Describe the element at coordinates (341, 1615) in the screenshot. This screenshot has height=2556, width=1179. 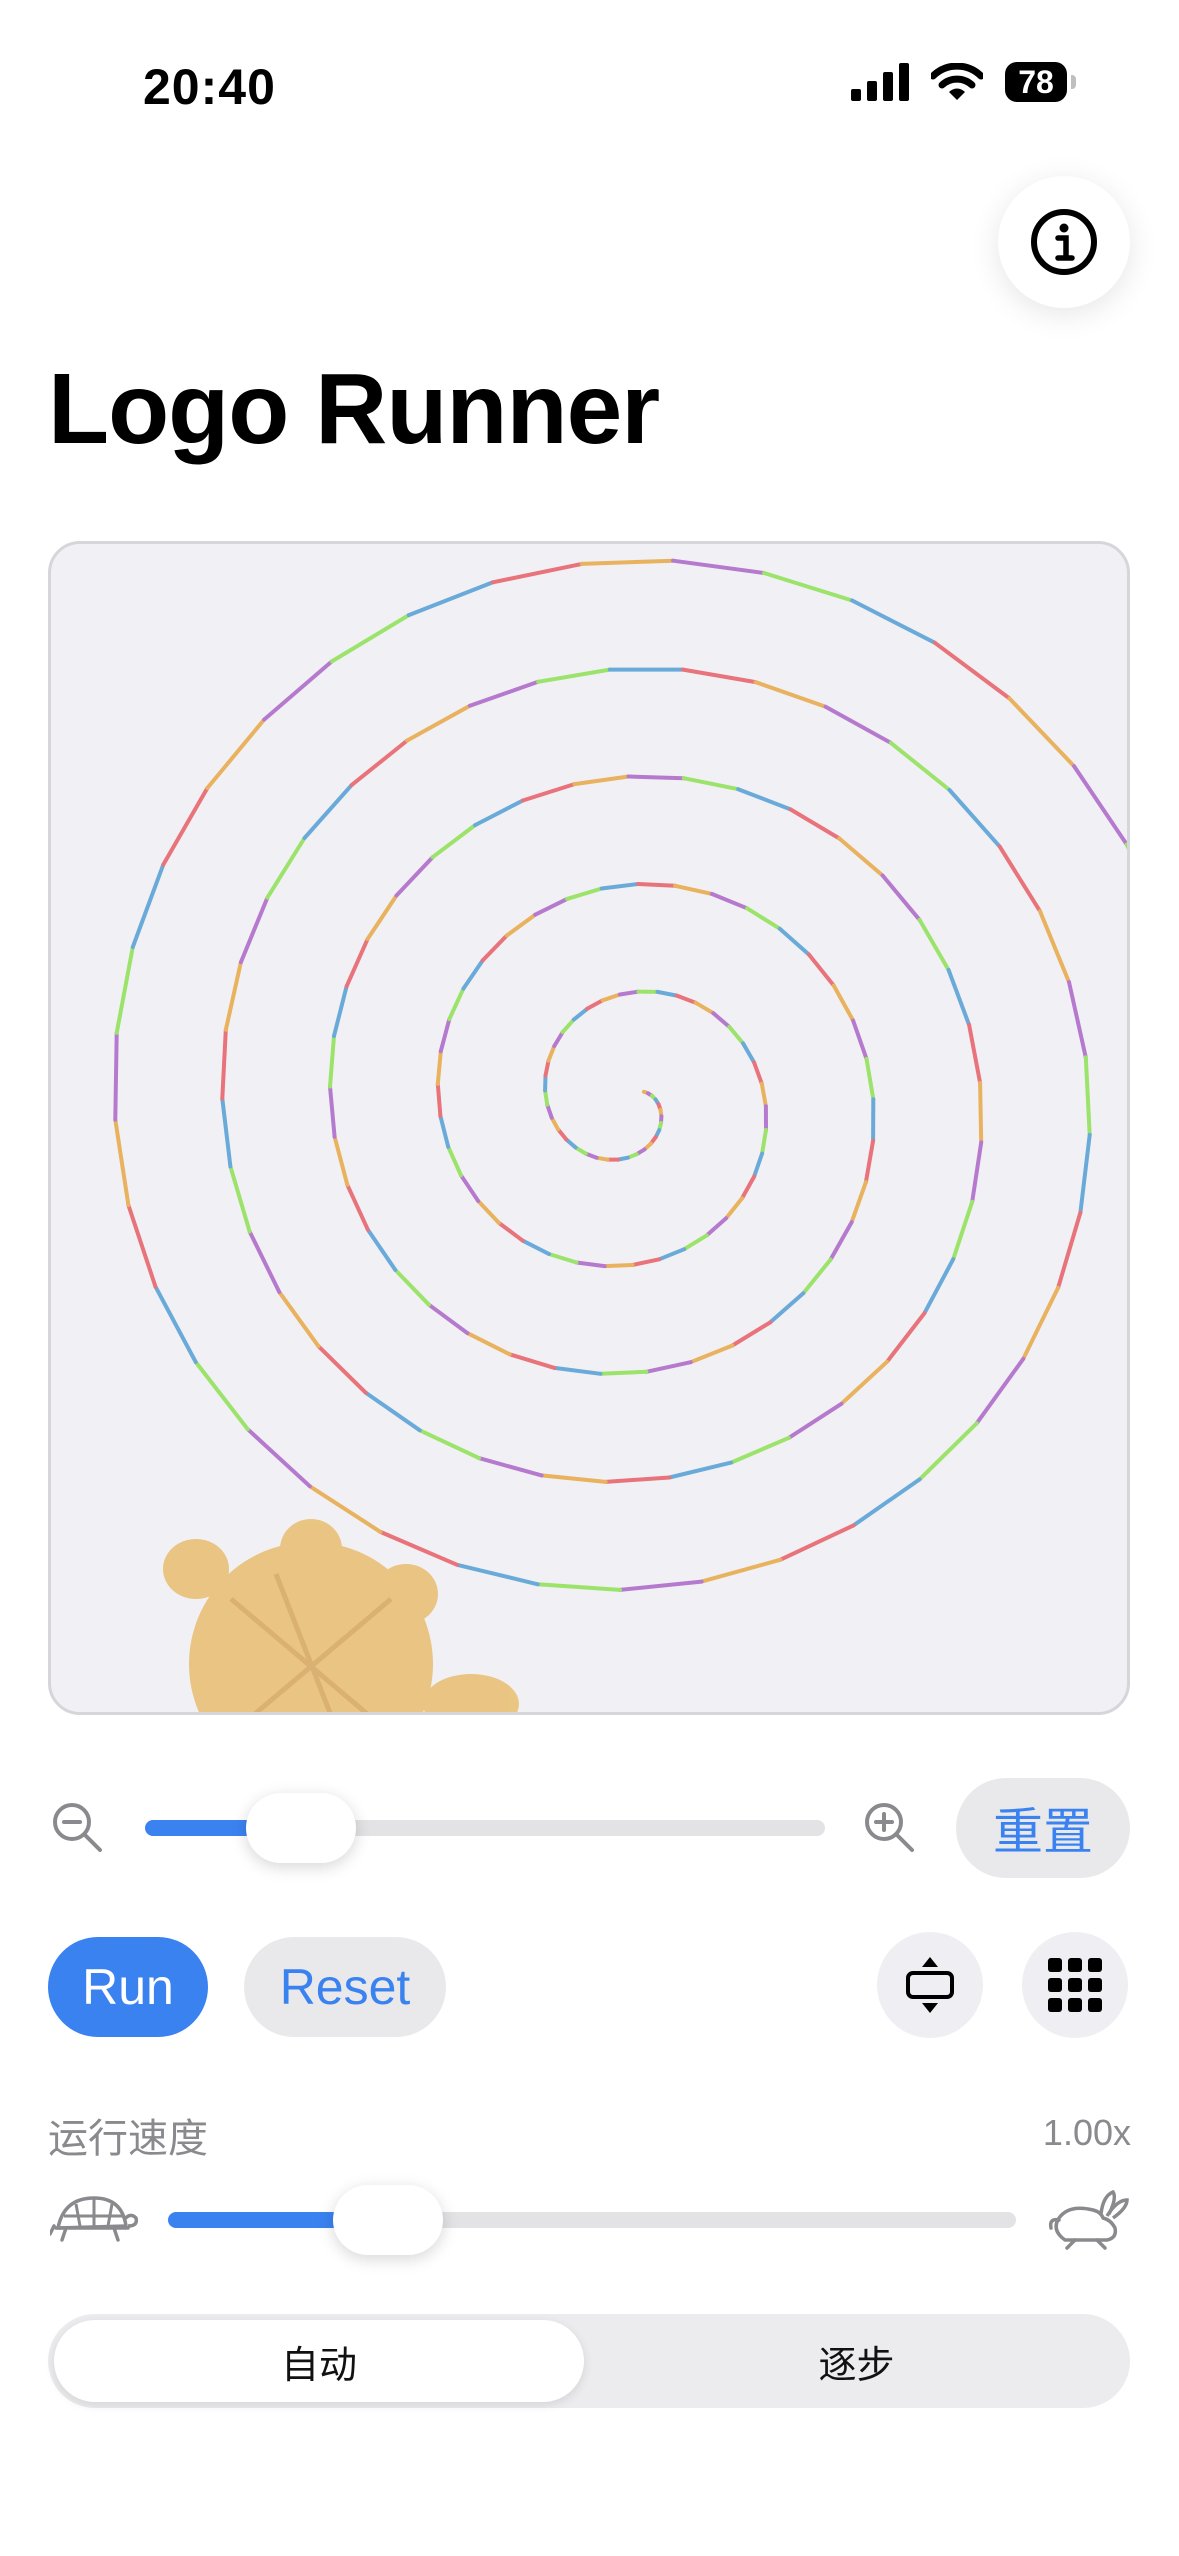
I see `turtle-sprite` at that location.